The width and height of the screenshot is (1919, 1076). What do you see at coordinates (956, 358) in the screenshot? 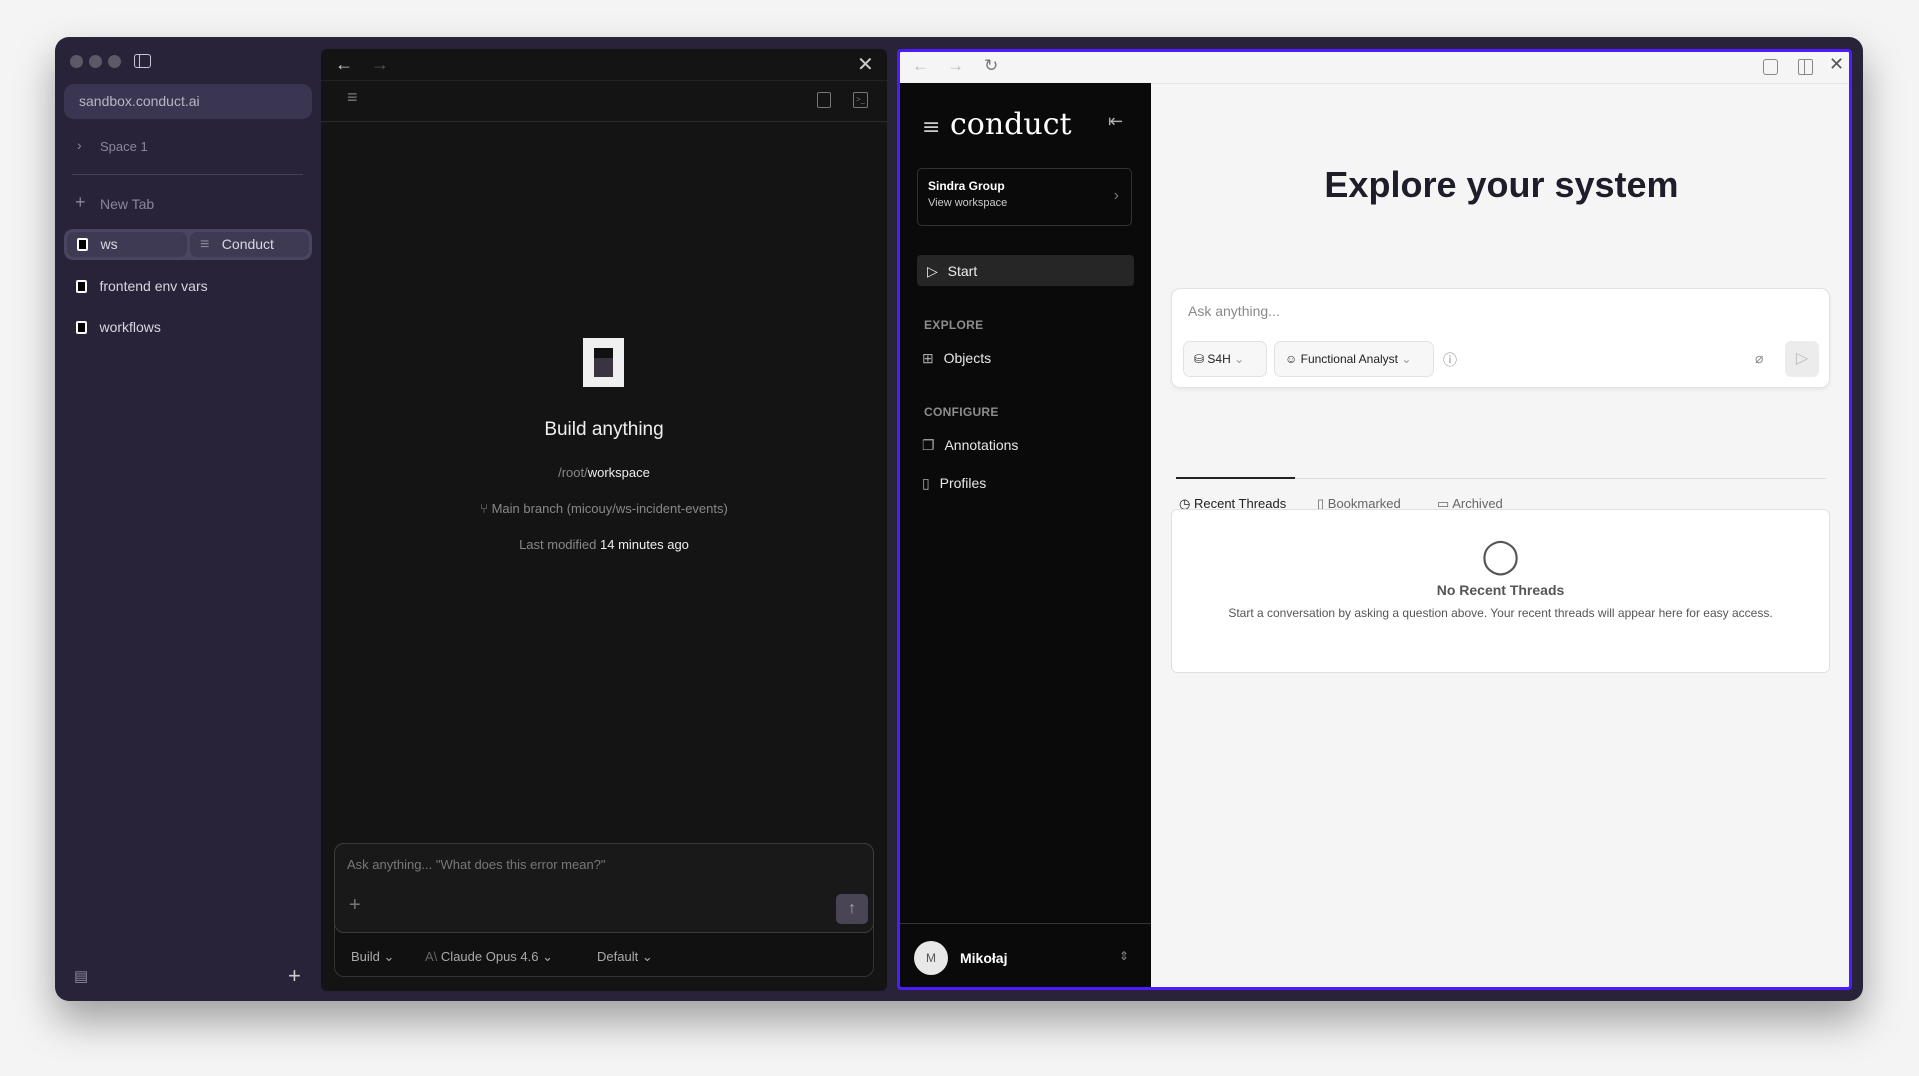
I see `nav-objects: ⊞ Objects` at bounding box center [956, 358].